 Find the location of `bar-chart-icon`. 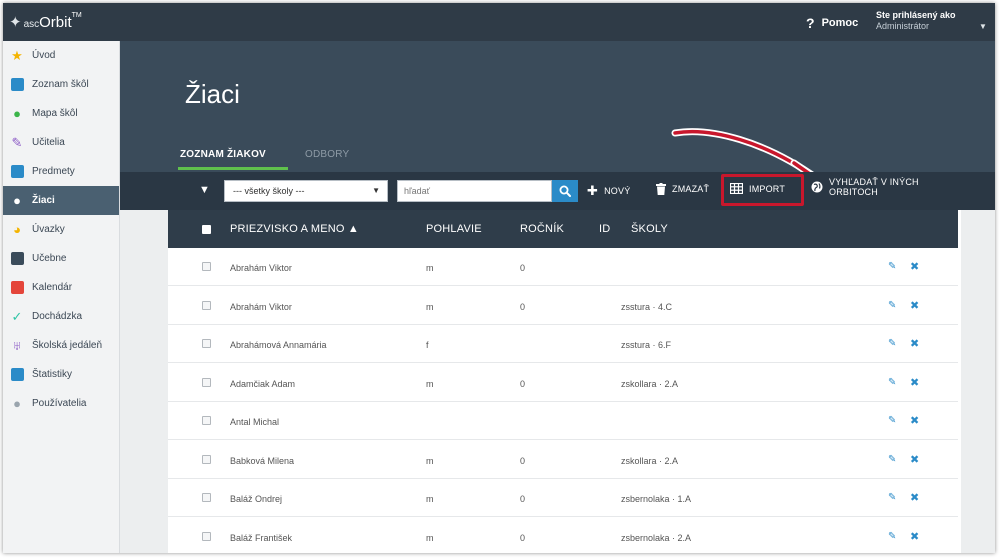

bar-chart-icon is located at coordinates (17, 375).